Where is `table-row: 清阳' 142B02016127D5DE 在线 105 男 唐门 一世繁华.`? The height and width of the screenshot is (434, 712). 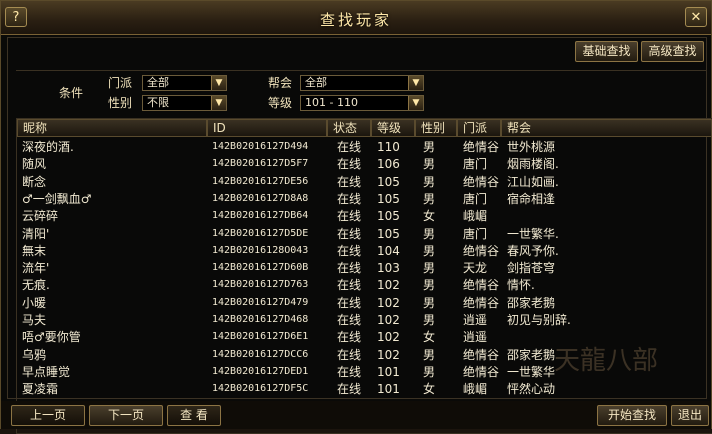 table-row: 清阳' 142B02016127D5DE 在线 105 男 唐门 一世繁华. is located at coordinates (364, 234).